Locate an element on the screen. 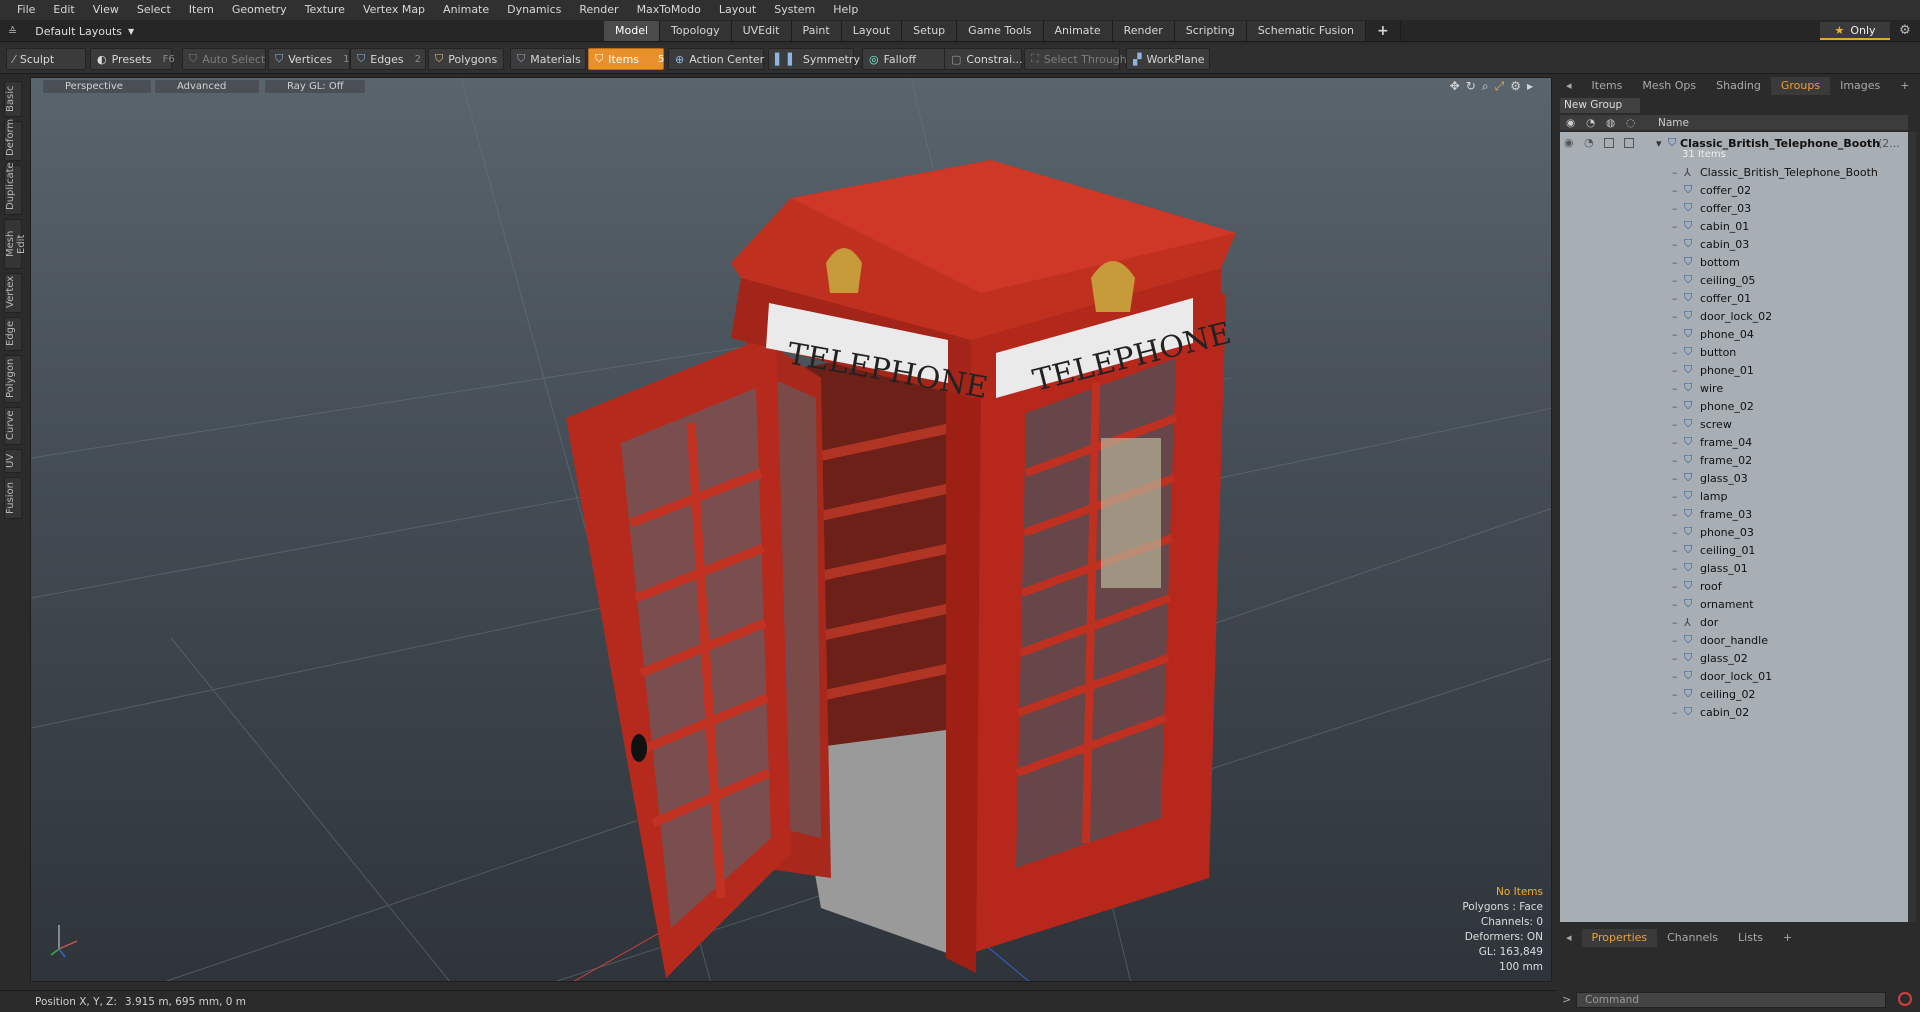 The image size is (1920, 1012). tree-item-row: – ⛉ coffer_01 is located at coordinates (1734, 298).